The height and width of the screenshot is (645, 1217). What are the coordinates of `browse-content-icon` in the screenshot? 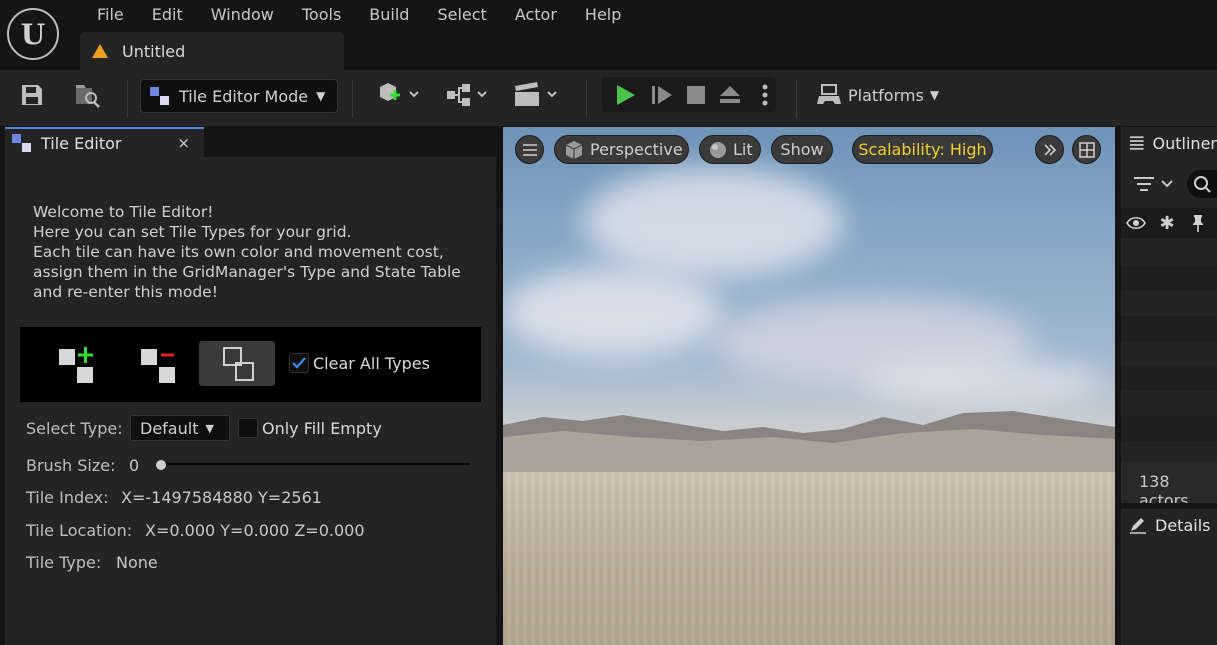 It's located at (87, 95).